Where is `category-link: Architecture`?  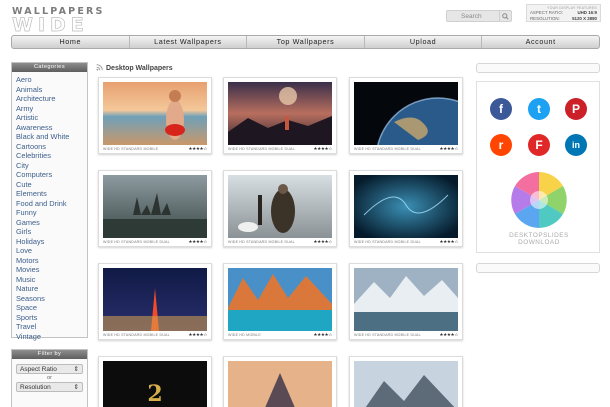
category-link: Architecture is located at coordinates (51, 99).